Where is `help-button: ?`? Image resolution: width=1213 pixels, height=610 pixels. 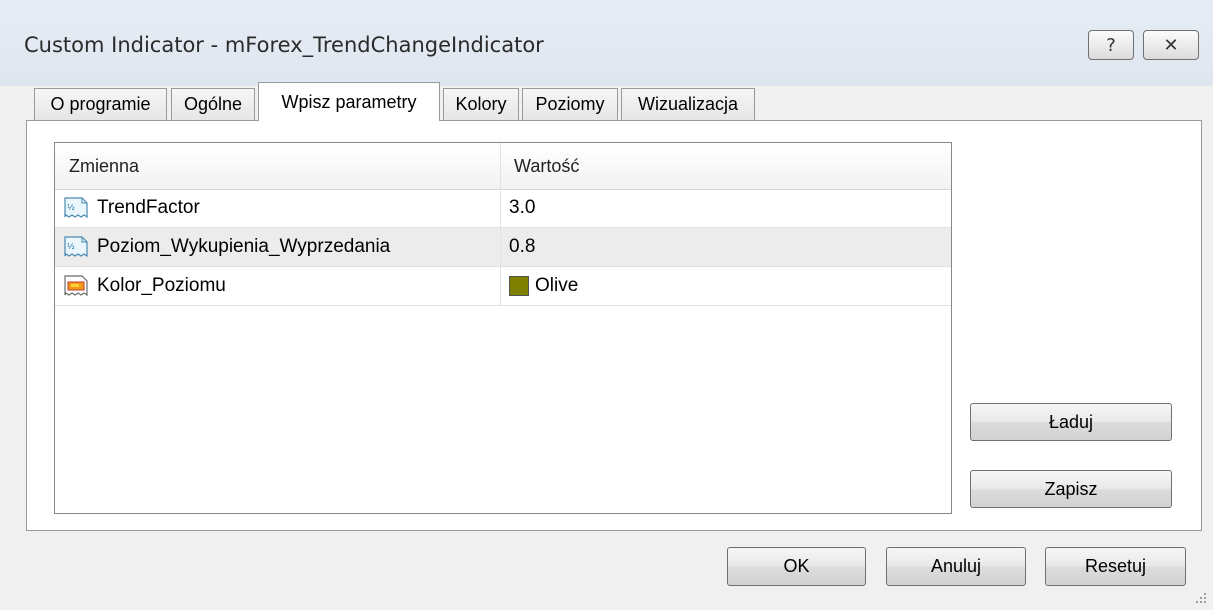
help-button: ? is located at coordinates (1111, 45).